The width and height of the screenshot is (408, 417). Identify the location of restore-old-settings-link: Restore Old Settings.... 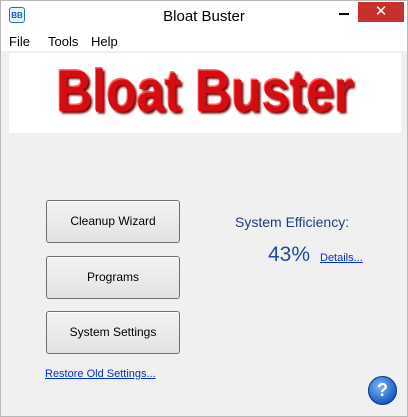
(100, 374).